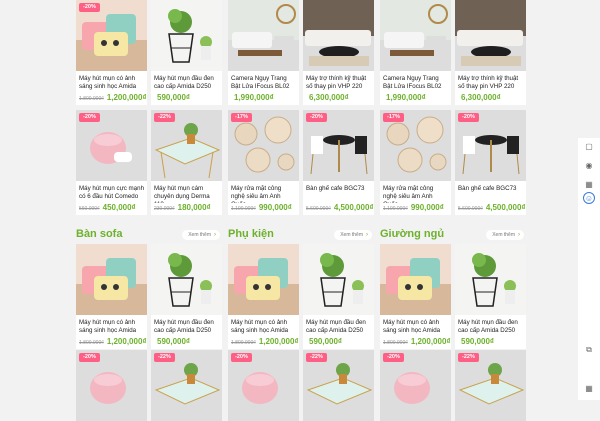 The height and width of the screenshot is (421, 600). Describe the element at coordinates (589, 146) in the screenshot. I see `book-icon: ▢` at that location.